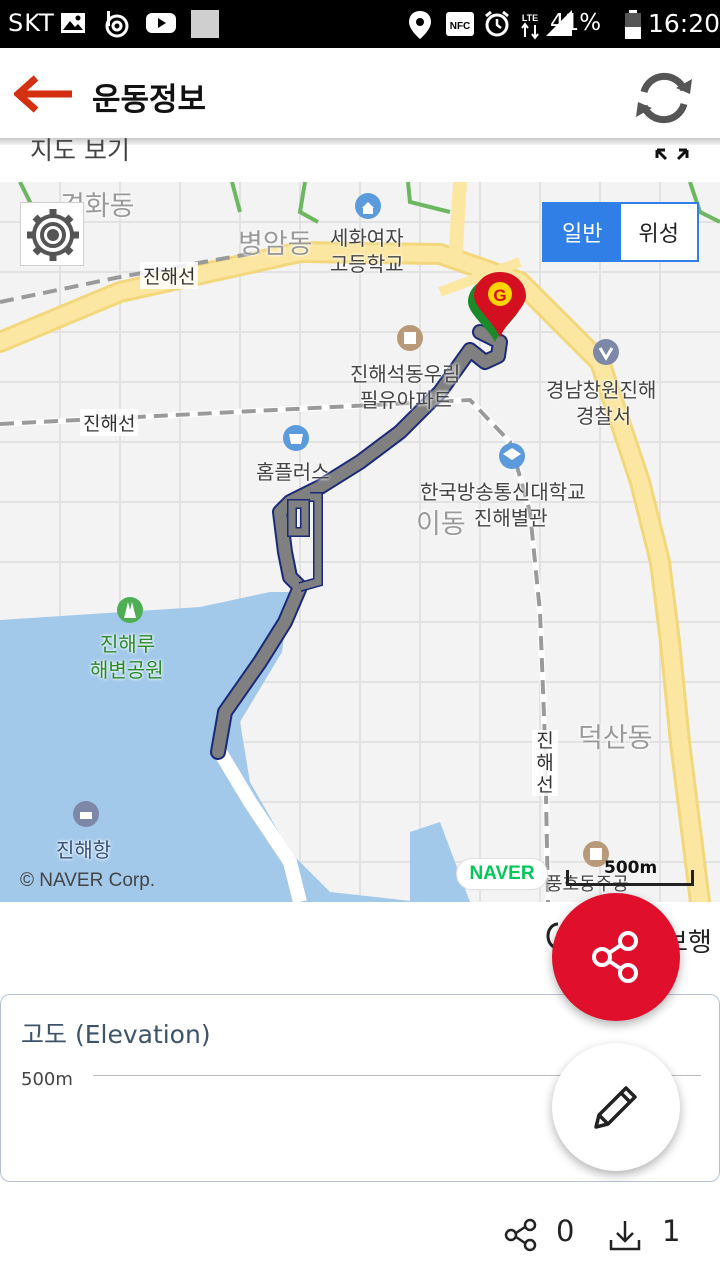 The height and width of the screenshot is (1280, 720). I want to click on share-count: 0, so click(565, 1231).